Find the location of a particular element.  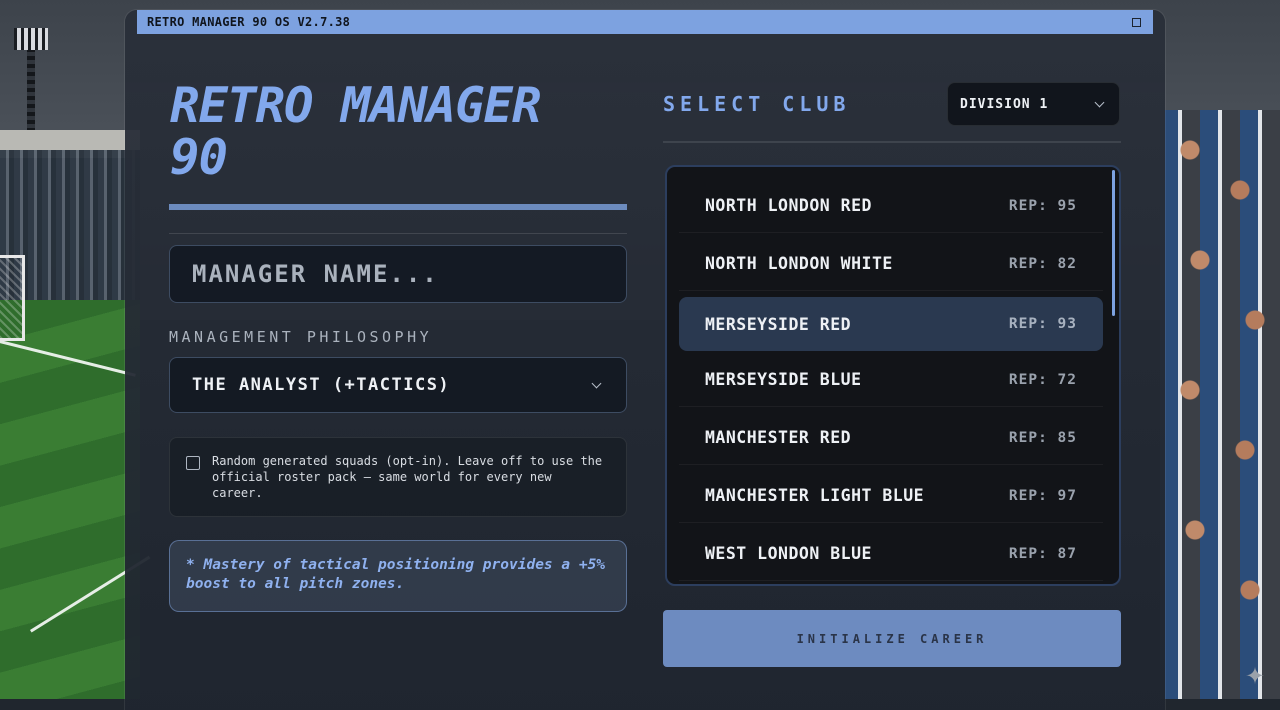

division-value: DIVISION 1 is located at coordinates (1004, 104).